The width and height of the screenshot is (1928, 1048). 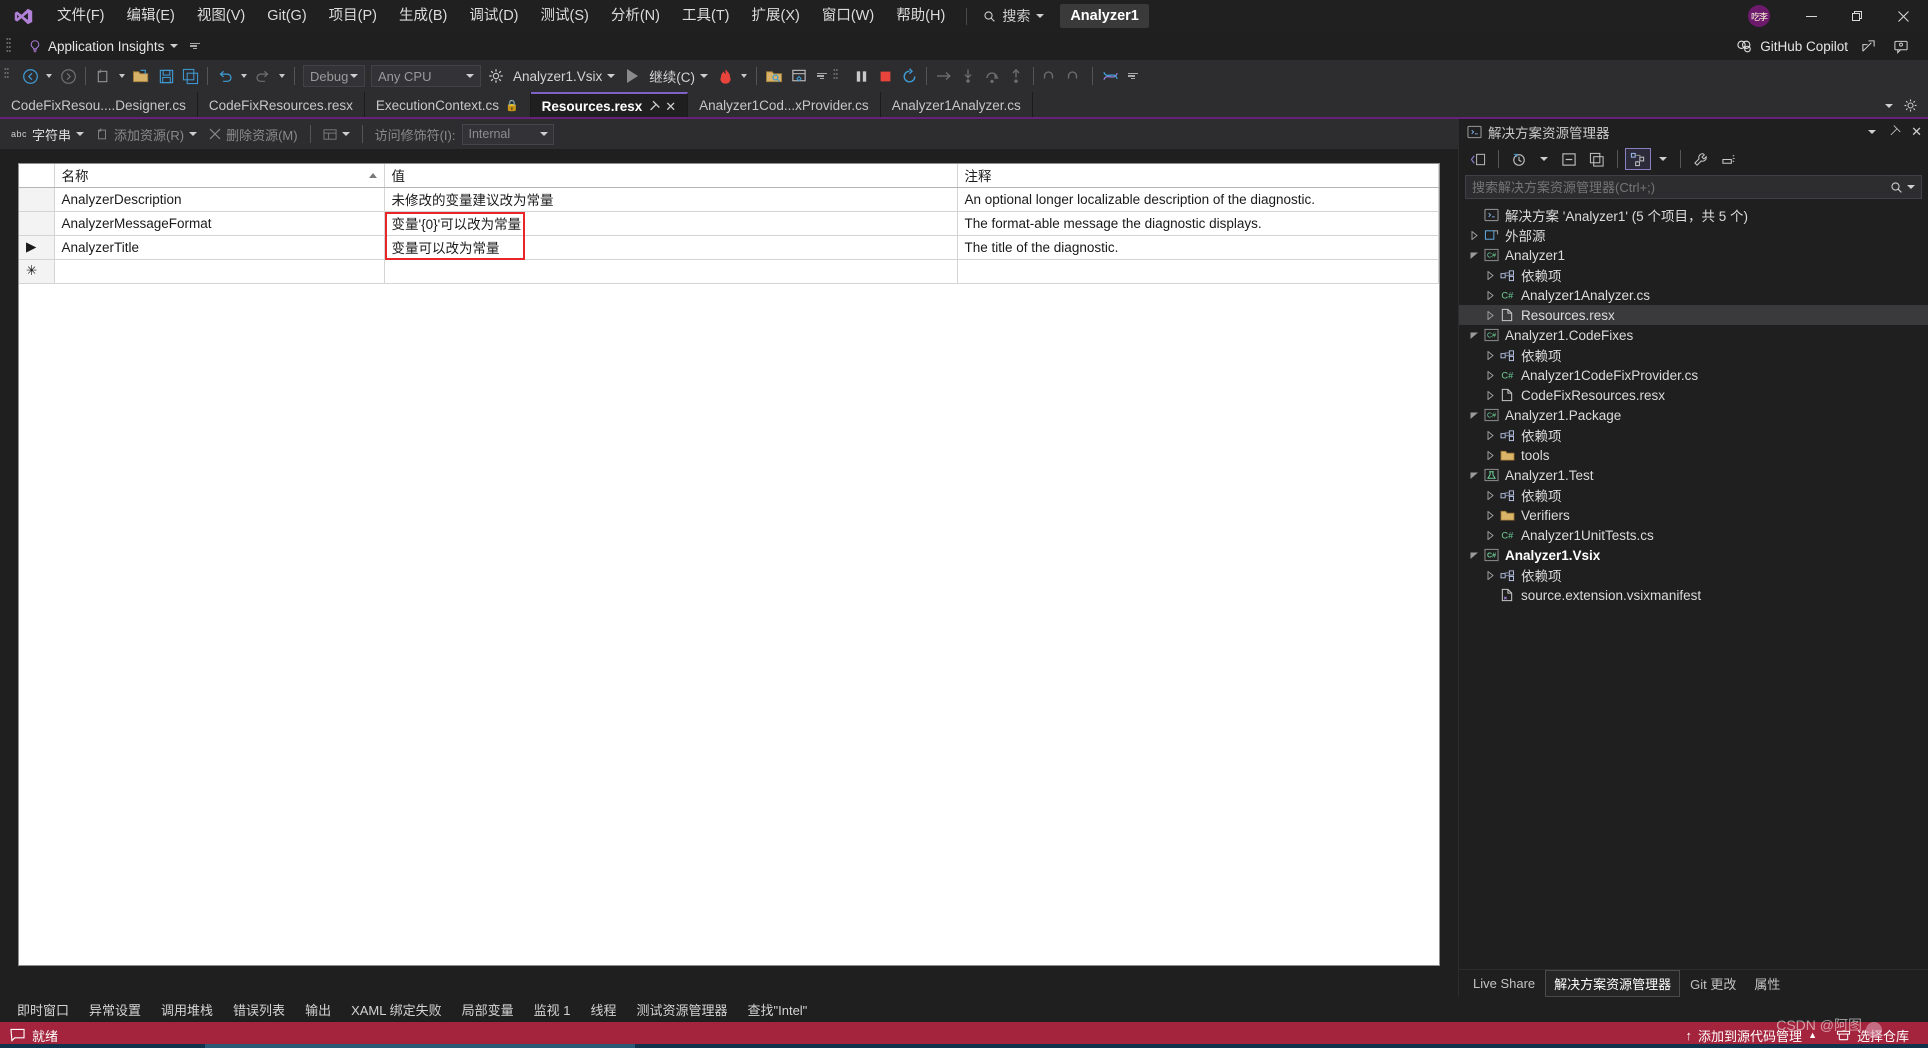 What do you see at coordinates (1693, 555) in the screenshot?
I see `tree-node-17: C# Analyzer1.Vsix` at bounding box center [1693, 555].